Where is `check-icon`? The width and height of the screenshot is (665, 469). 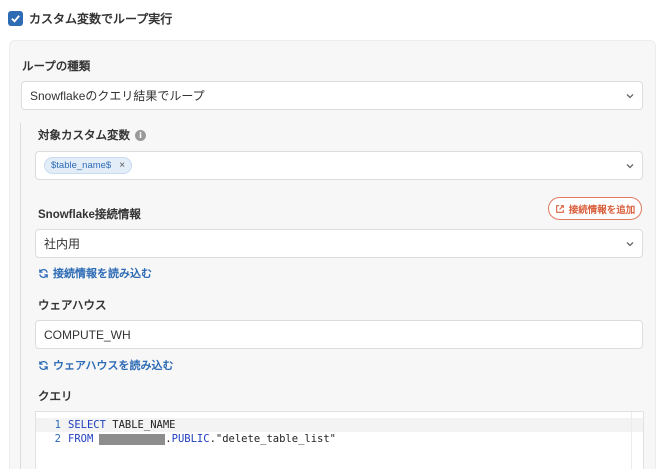 check-icon is located at coordinates (15, 19).